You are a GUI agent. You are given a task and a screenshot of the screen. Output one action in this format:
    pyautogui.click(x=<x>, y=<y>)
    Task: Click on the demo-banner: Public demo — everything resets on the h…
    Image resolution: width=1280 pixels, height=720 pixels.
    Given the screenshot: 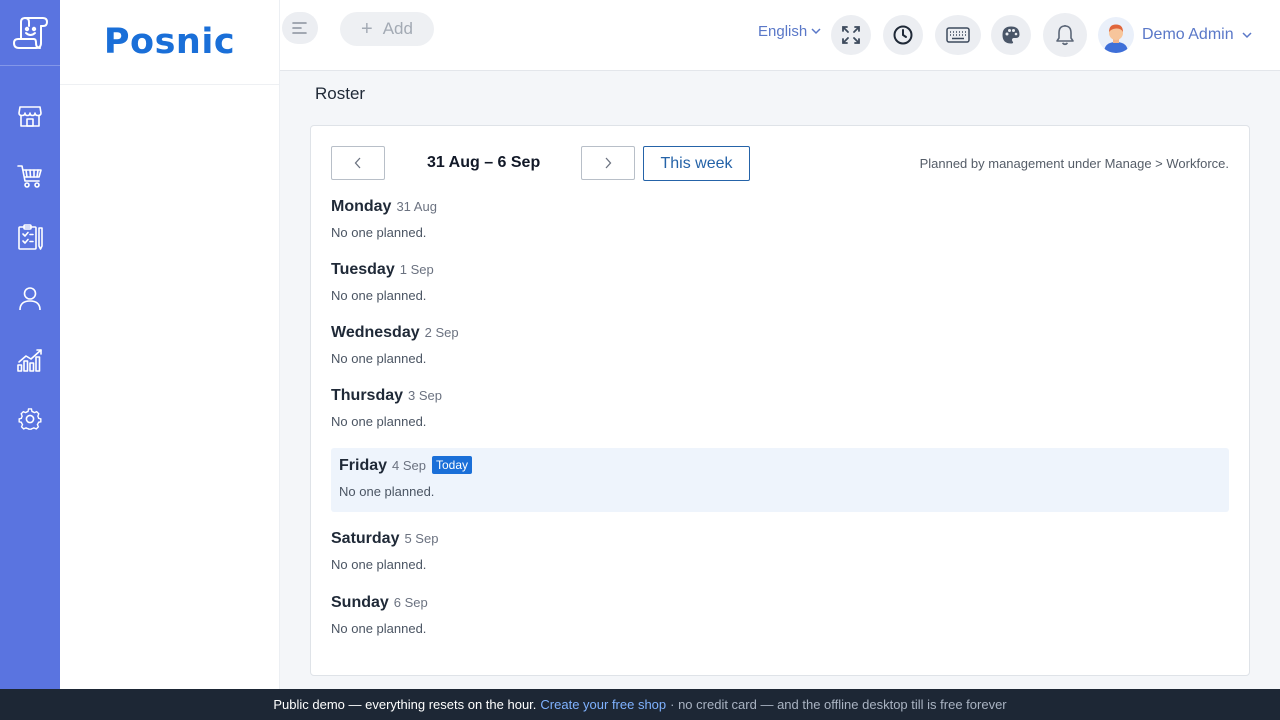 What is the action you would take?
    pyautogui.click(x=640, y=704)
    